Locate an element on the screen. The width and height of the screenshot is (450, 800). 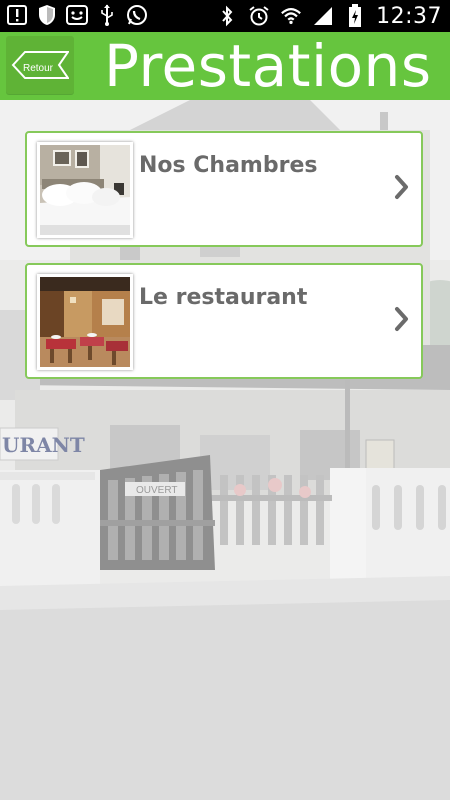
back-button: Retour is located at coordinates (40, 65).